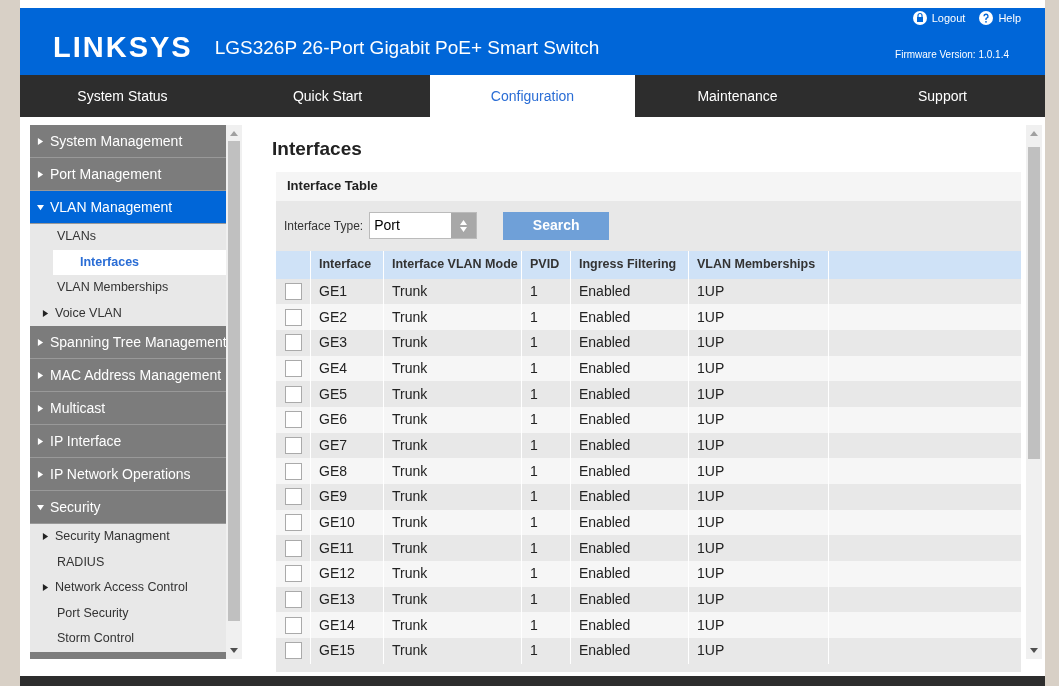  What do you see at coordinates (128, 375) in the screenshot?
I see `sidebar-item: MAC Address Management` at bounding box center [128, 375].